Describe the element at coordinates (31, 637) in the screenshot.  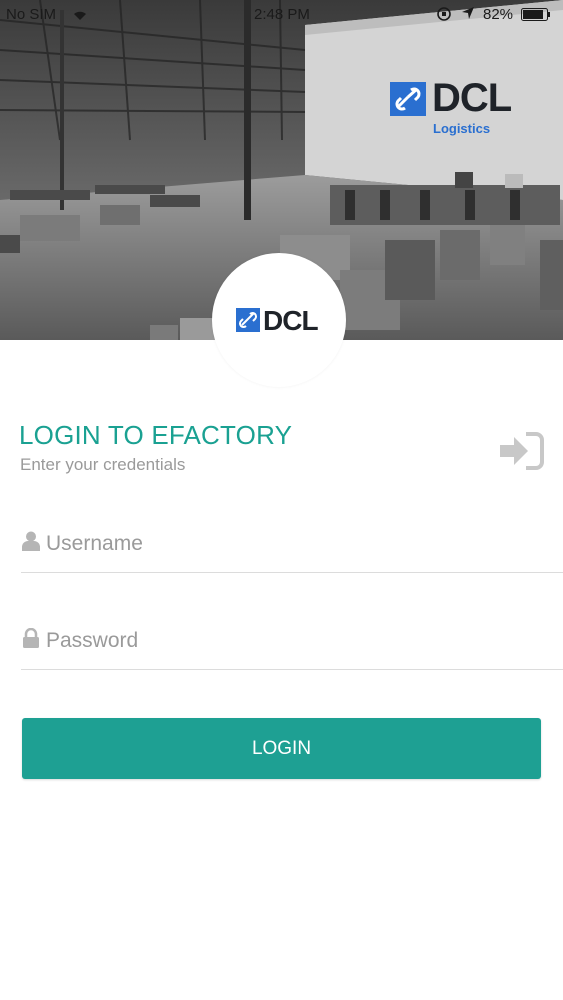
I see `lock-icon` at that location.